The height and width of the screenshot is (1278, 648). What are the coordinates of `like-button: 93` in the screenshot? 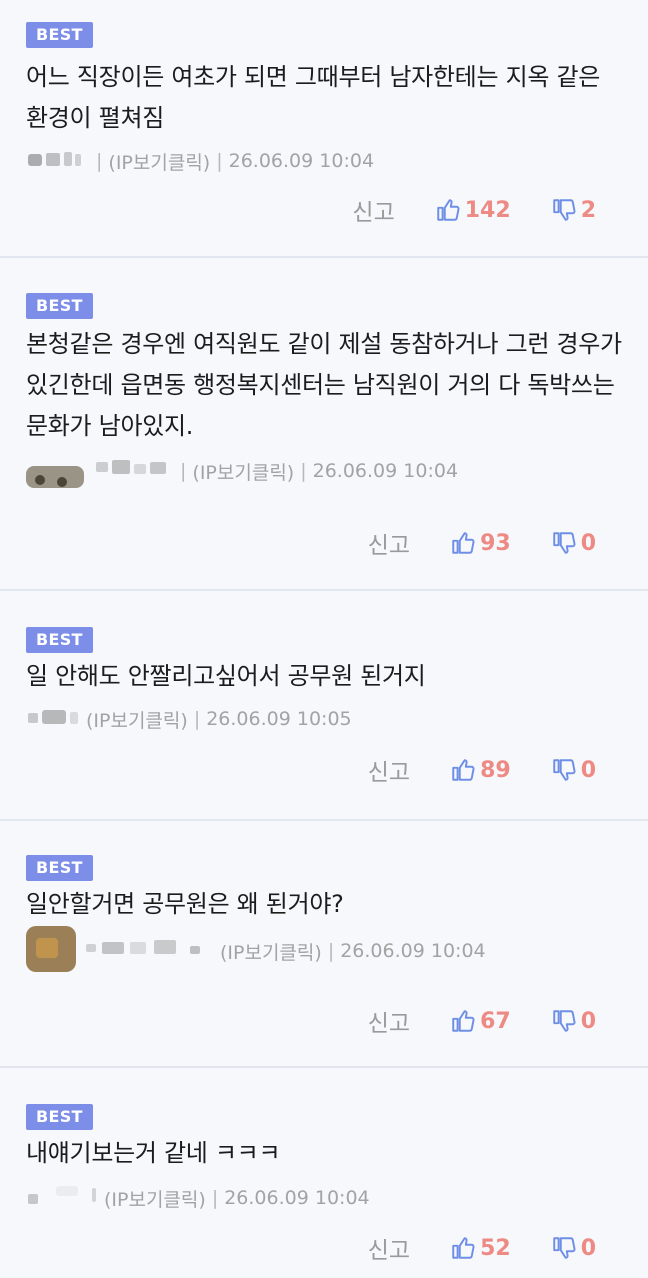 It's located at (480, 543).